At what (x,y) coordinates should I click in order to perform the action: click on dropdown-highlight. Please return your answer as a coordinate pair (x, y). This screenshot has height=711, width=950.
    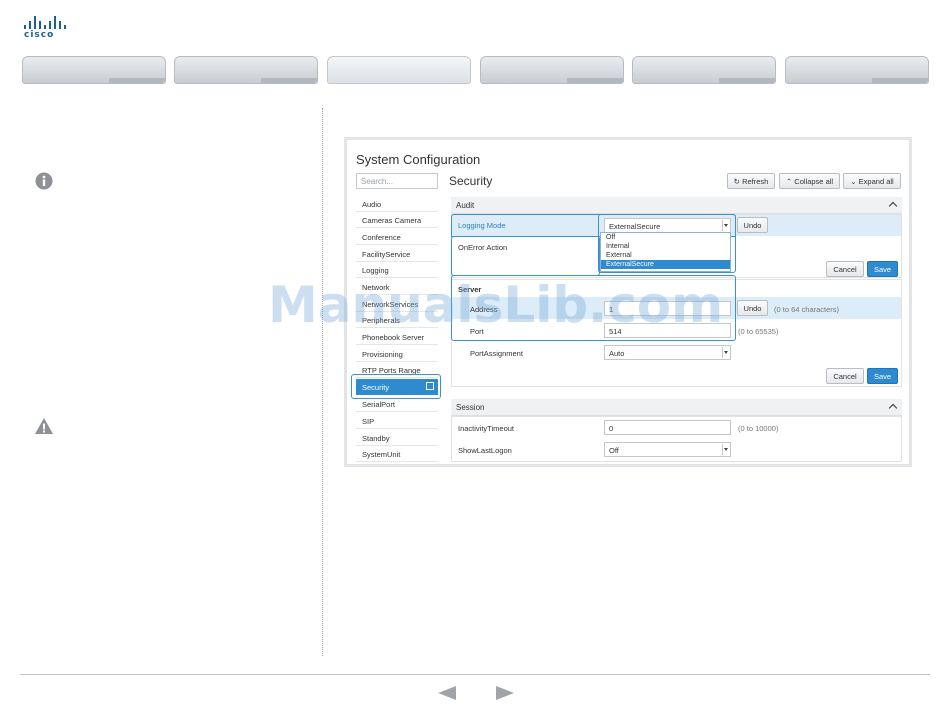
    Looking at the image, I should click on (667, 243).